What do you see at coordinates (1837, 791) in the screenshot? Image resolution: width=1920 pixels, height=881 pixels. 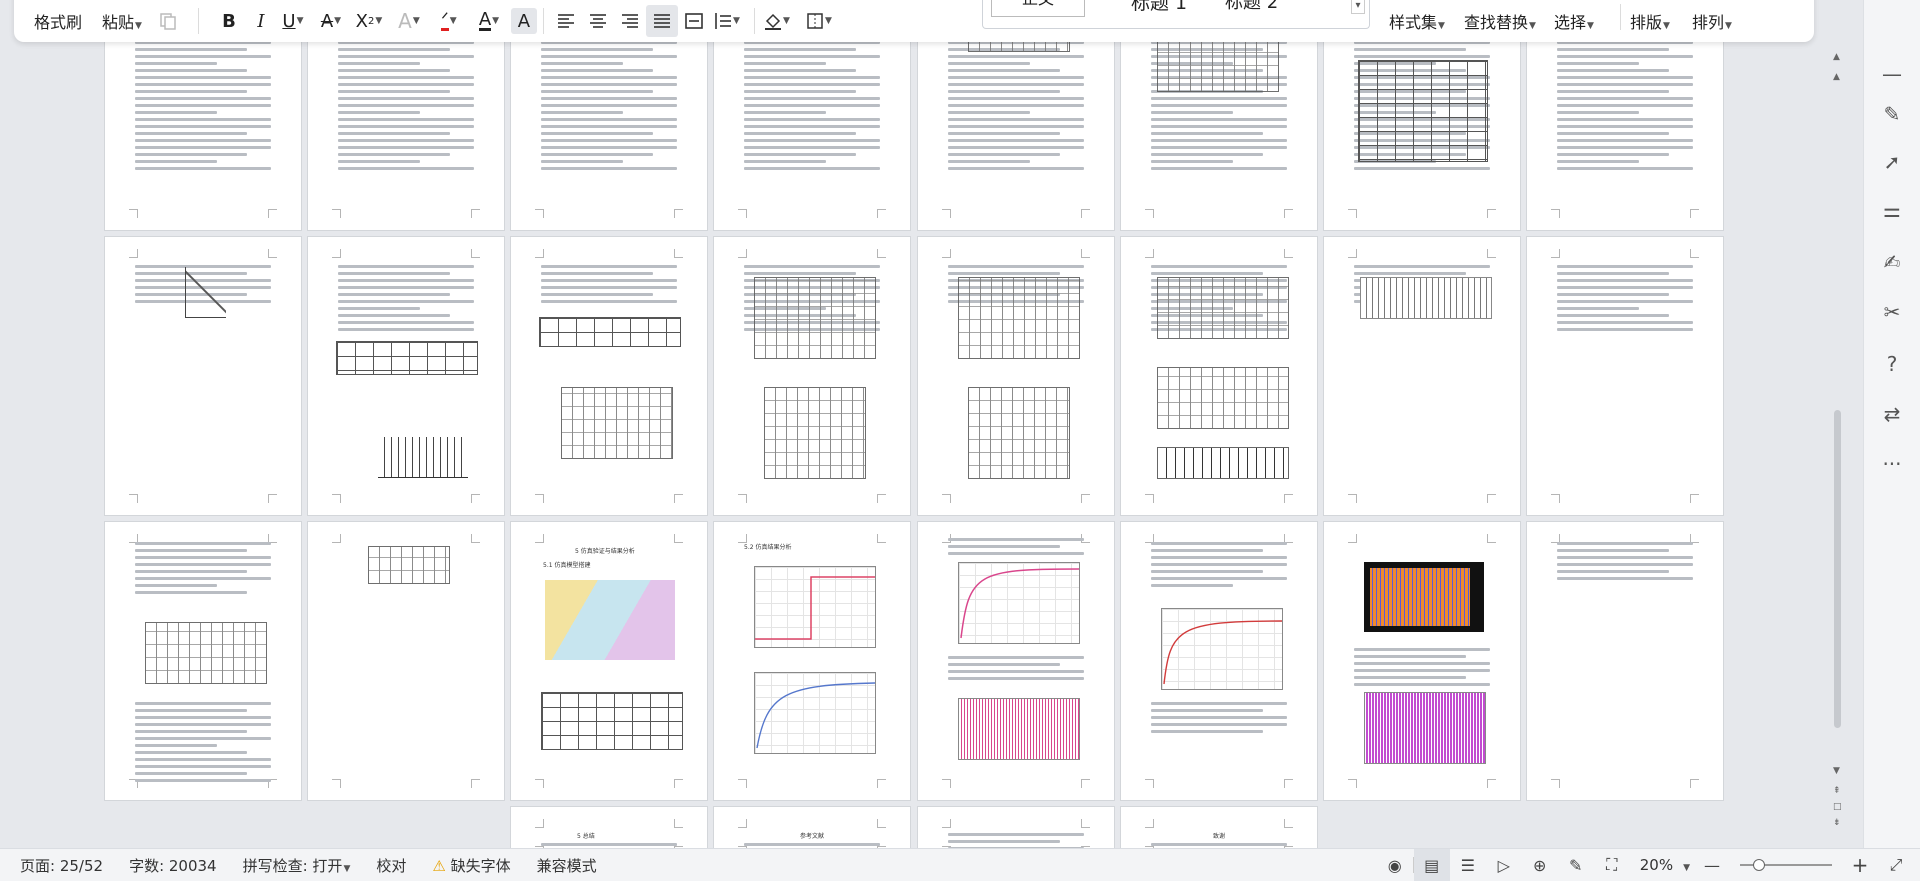 I see `prev-page-icon: ⇞` at bounding box center [1837, 791].